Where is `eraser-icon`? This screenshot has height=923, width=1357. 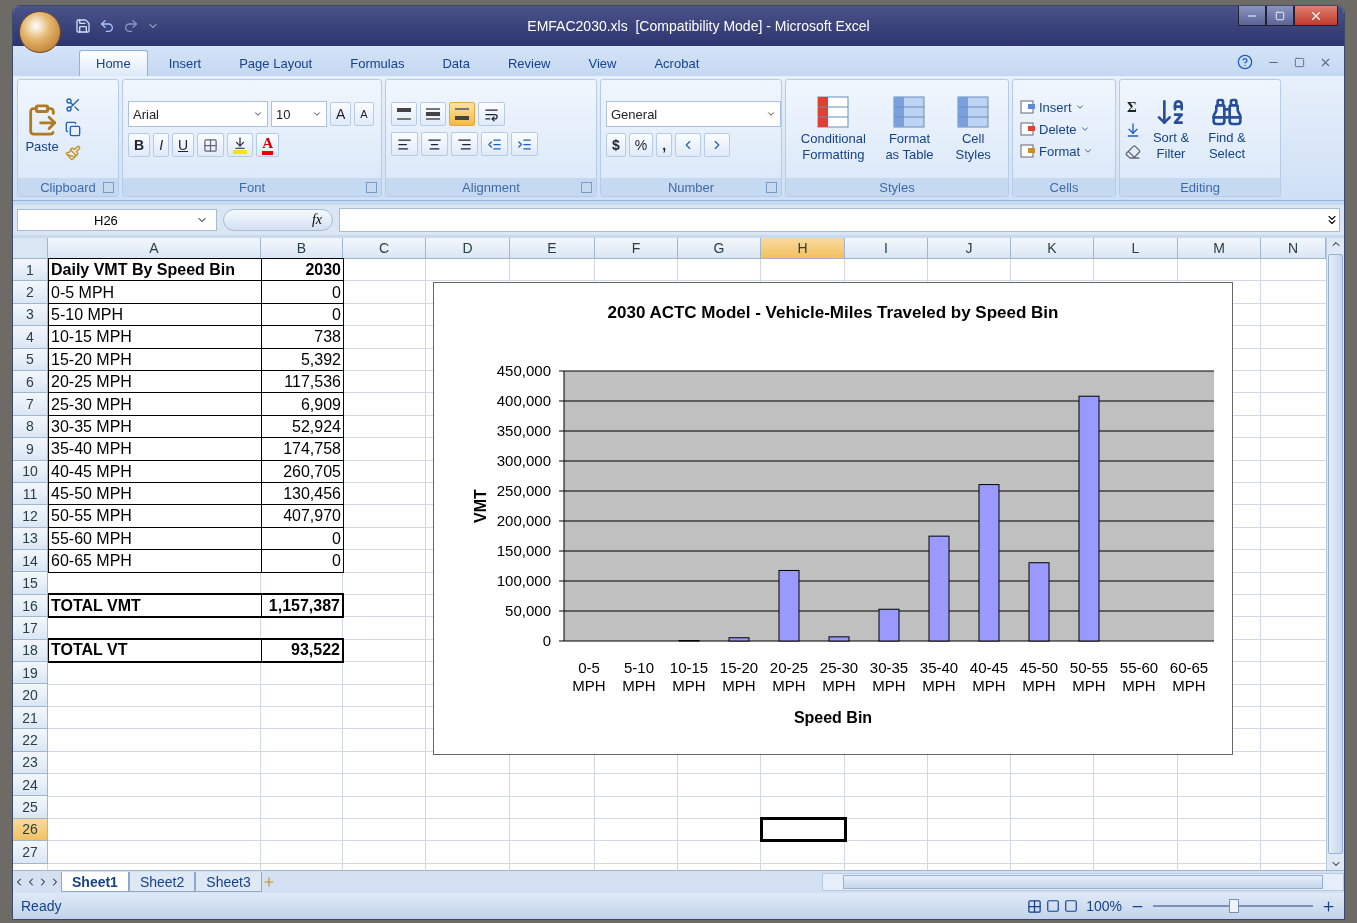 eraser-icon is located at coordinates (1133, 152).